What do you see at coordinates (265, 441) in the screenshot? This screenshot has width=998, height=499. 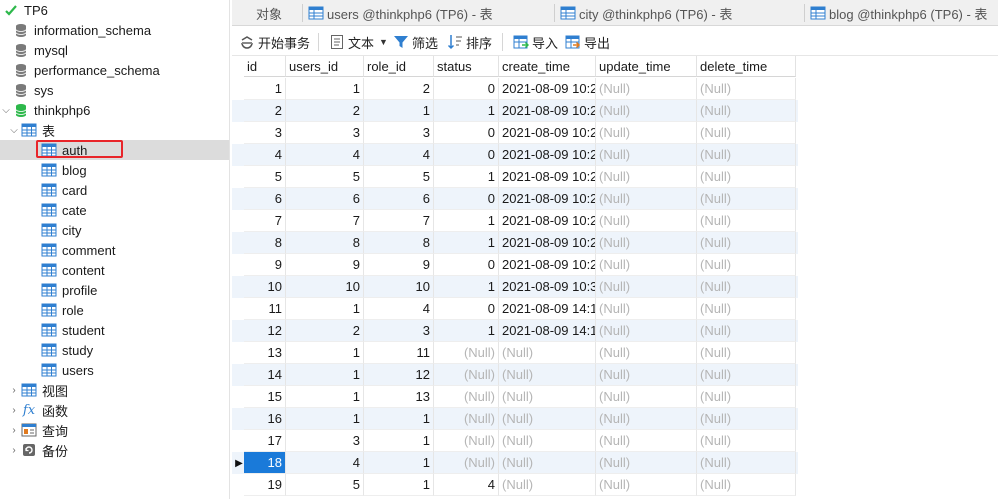 I see `table-cell: 17` at bounding box center [265, 441].